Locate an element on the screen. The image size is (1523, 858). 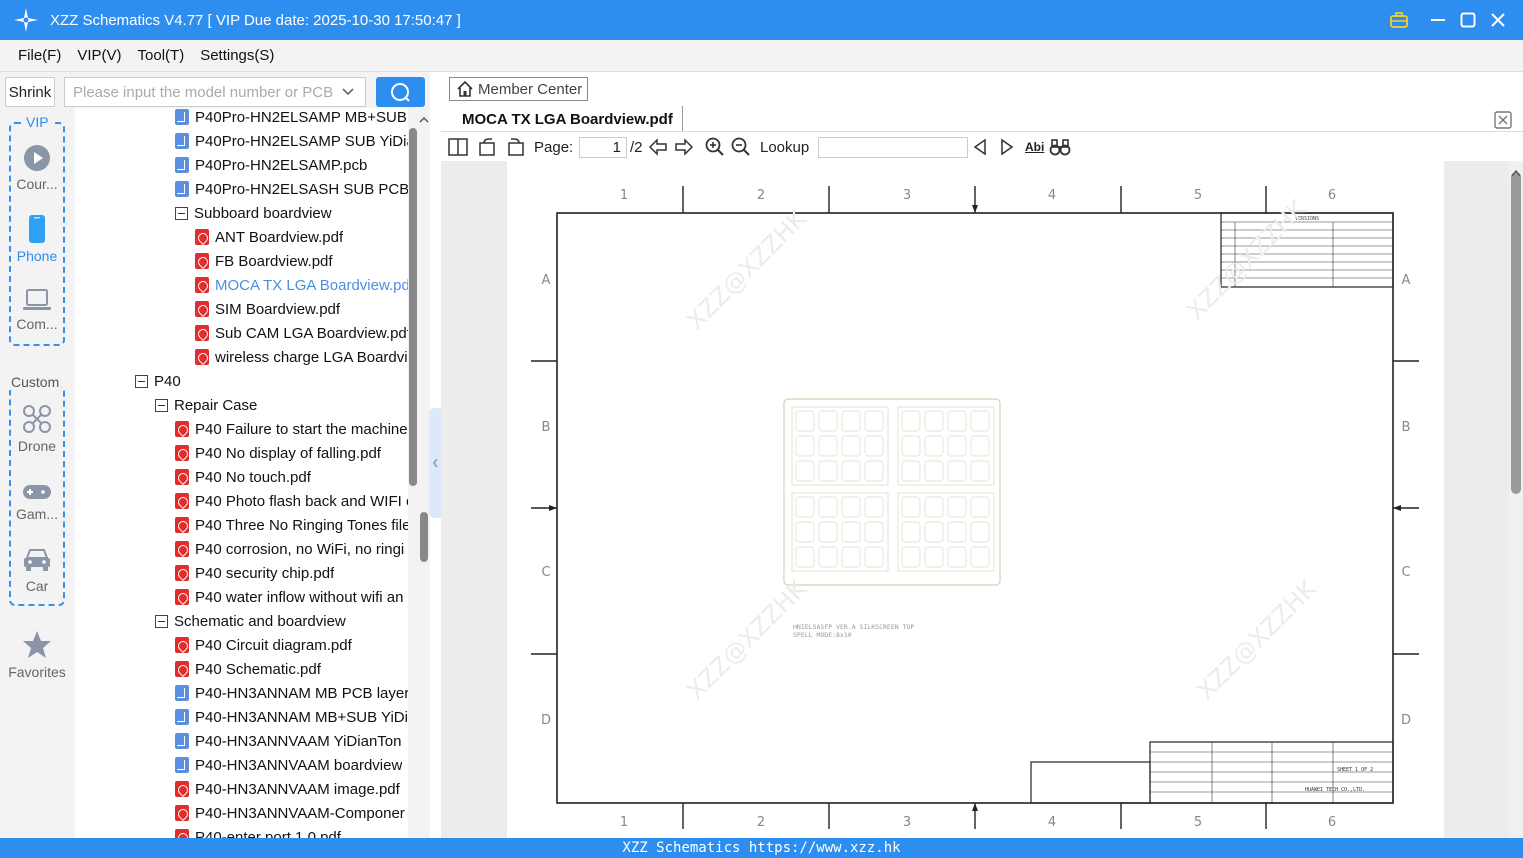
find-next-icon is located at coordinates (1007, 147).